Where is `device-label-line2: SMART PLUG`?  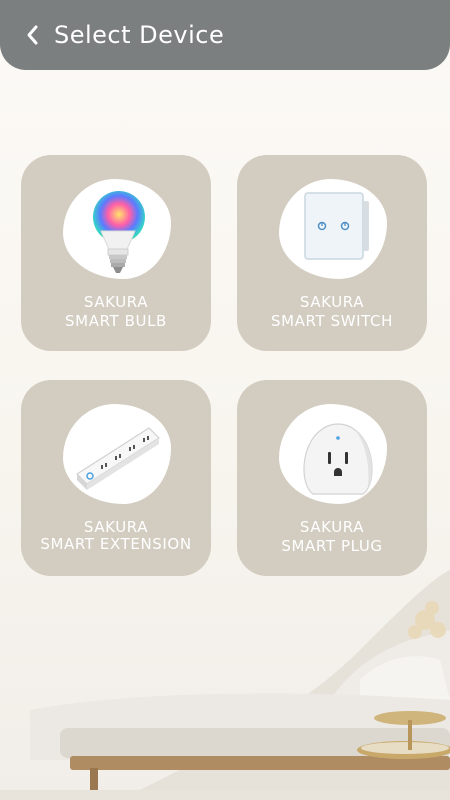 device-label-line2: SMART PLUG is located at coordinates (332, 546).